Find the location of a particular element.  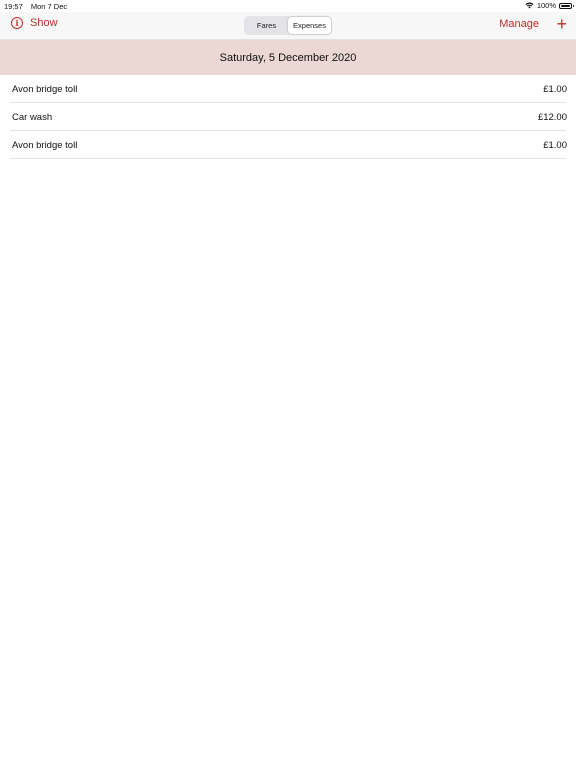

section-header-date: Saturday, 5 December 2020 is located at coordinates (288, 57).